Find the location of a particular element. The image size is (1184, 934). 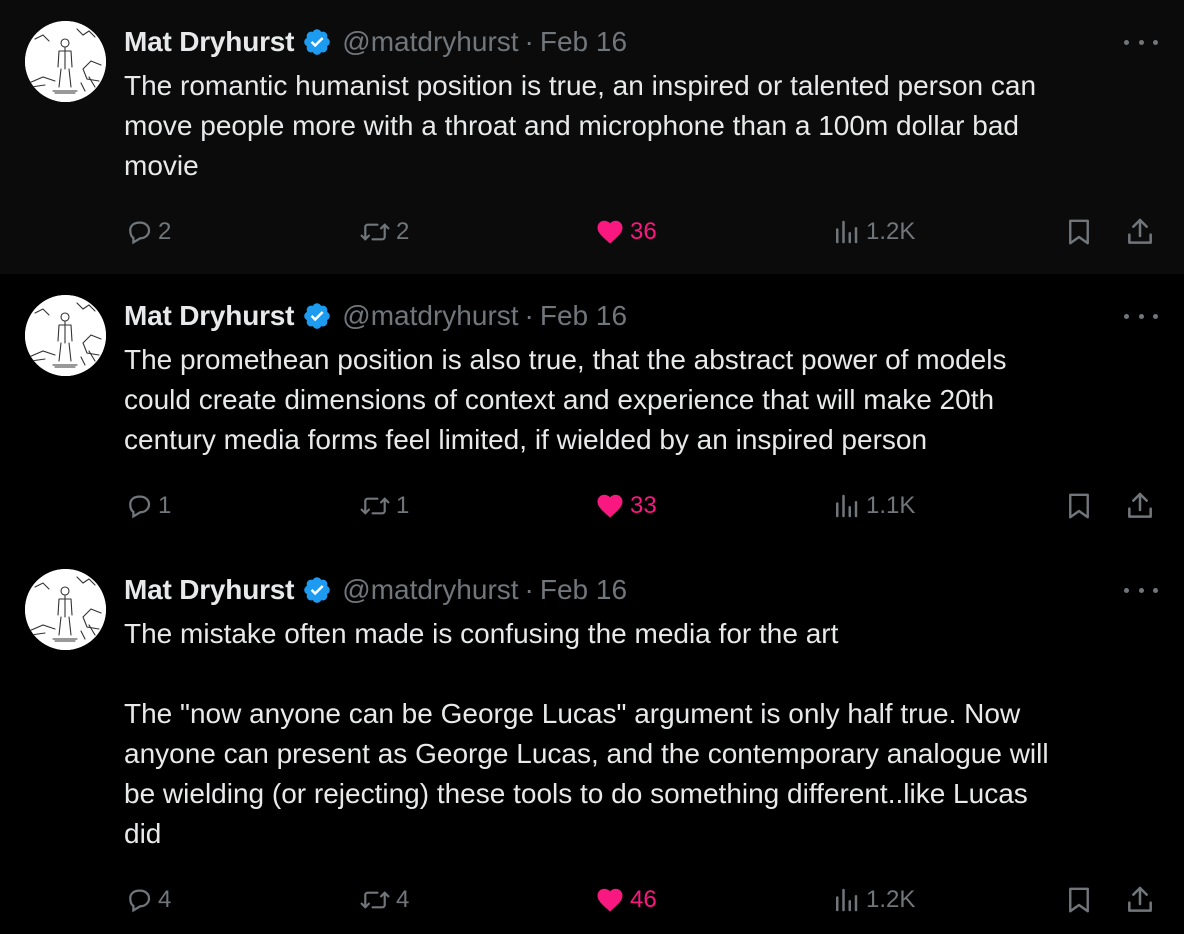

like-button: 36 is located at coordinates (625, 232).